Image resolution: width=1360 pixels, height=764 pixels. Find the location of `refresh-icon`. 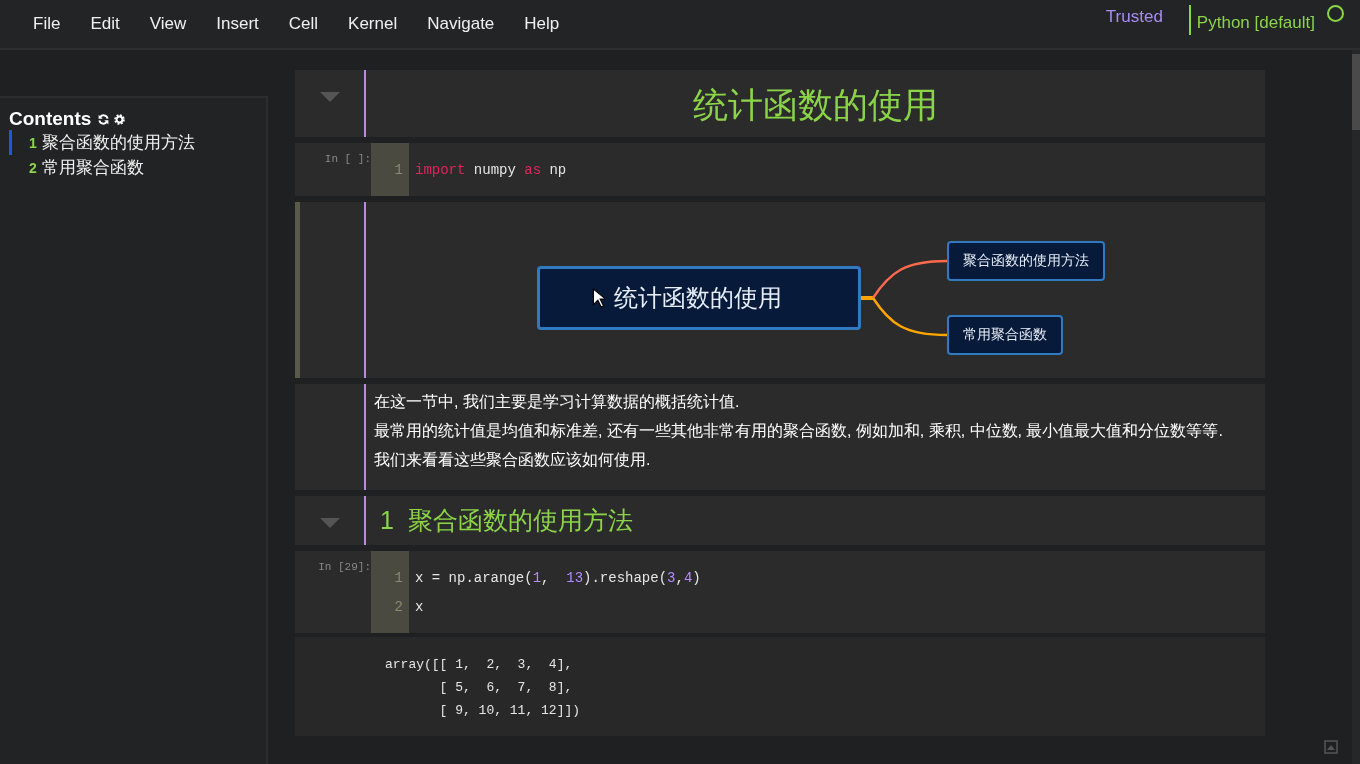

refresh-icon is located at coordinates (104, 119).